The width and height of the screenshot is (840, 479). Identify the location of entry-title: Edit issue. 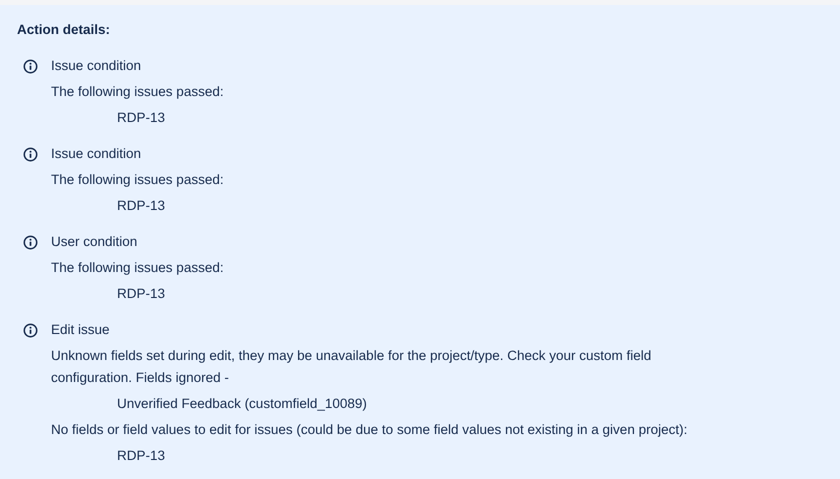
(80, 330).